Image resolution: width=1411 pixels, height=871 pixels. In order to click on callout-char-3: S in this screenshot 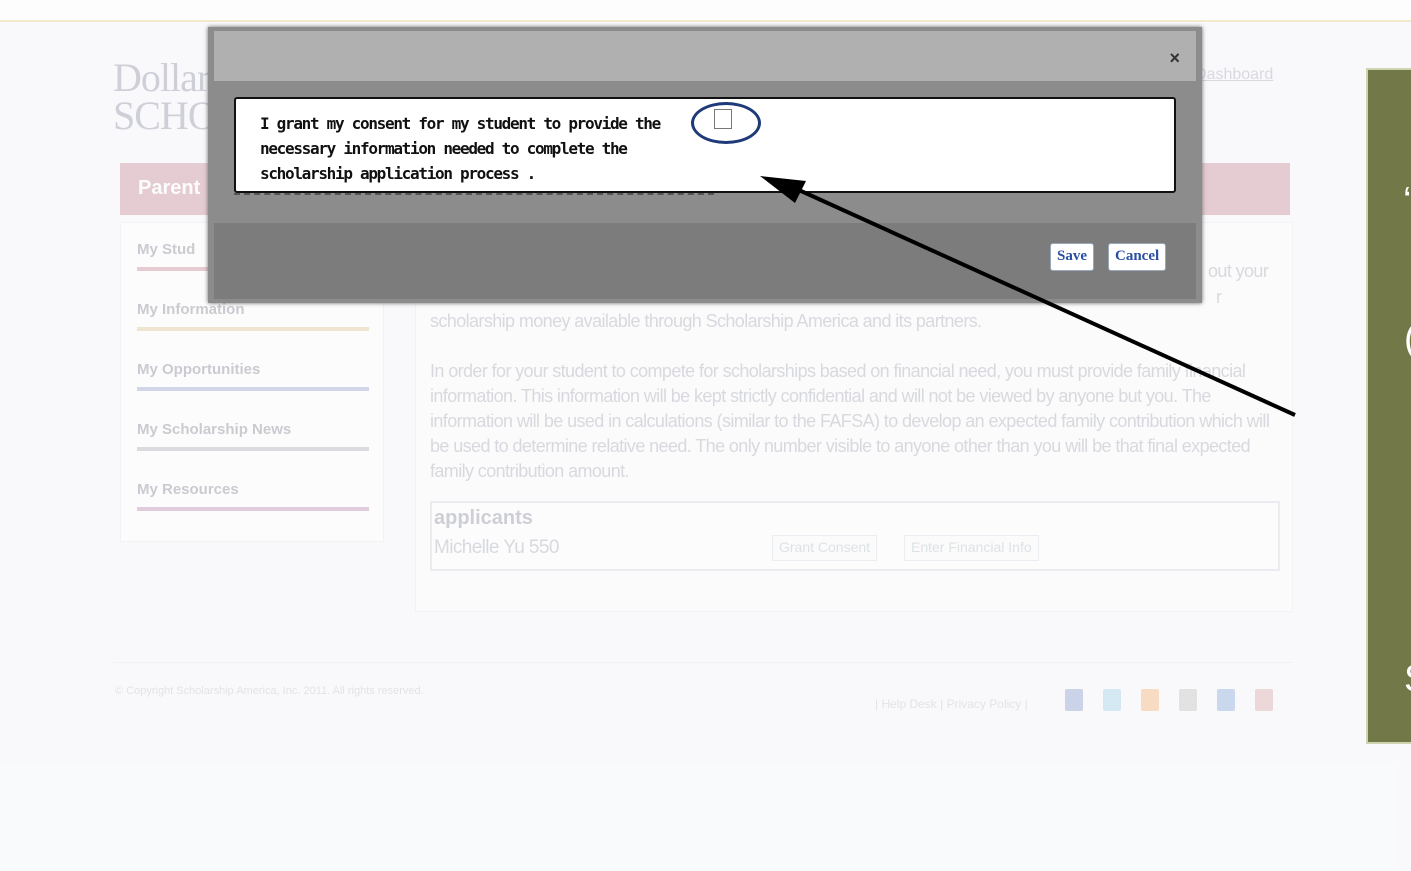, I will do `click(1407, 679)`.